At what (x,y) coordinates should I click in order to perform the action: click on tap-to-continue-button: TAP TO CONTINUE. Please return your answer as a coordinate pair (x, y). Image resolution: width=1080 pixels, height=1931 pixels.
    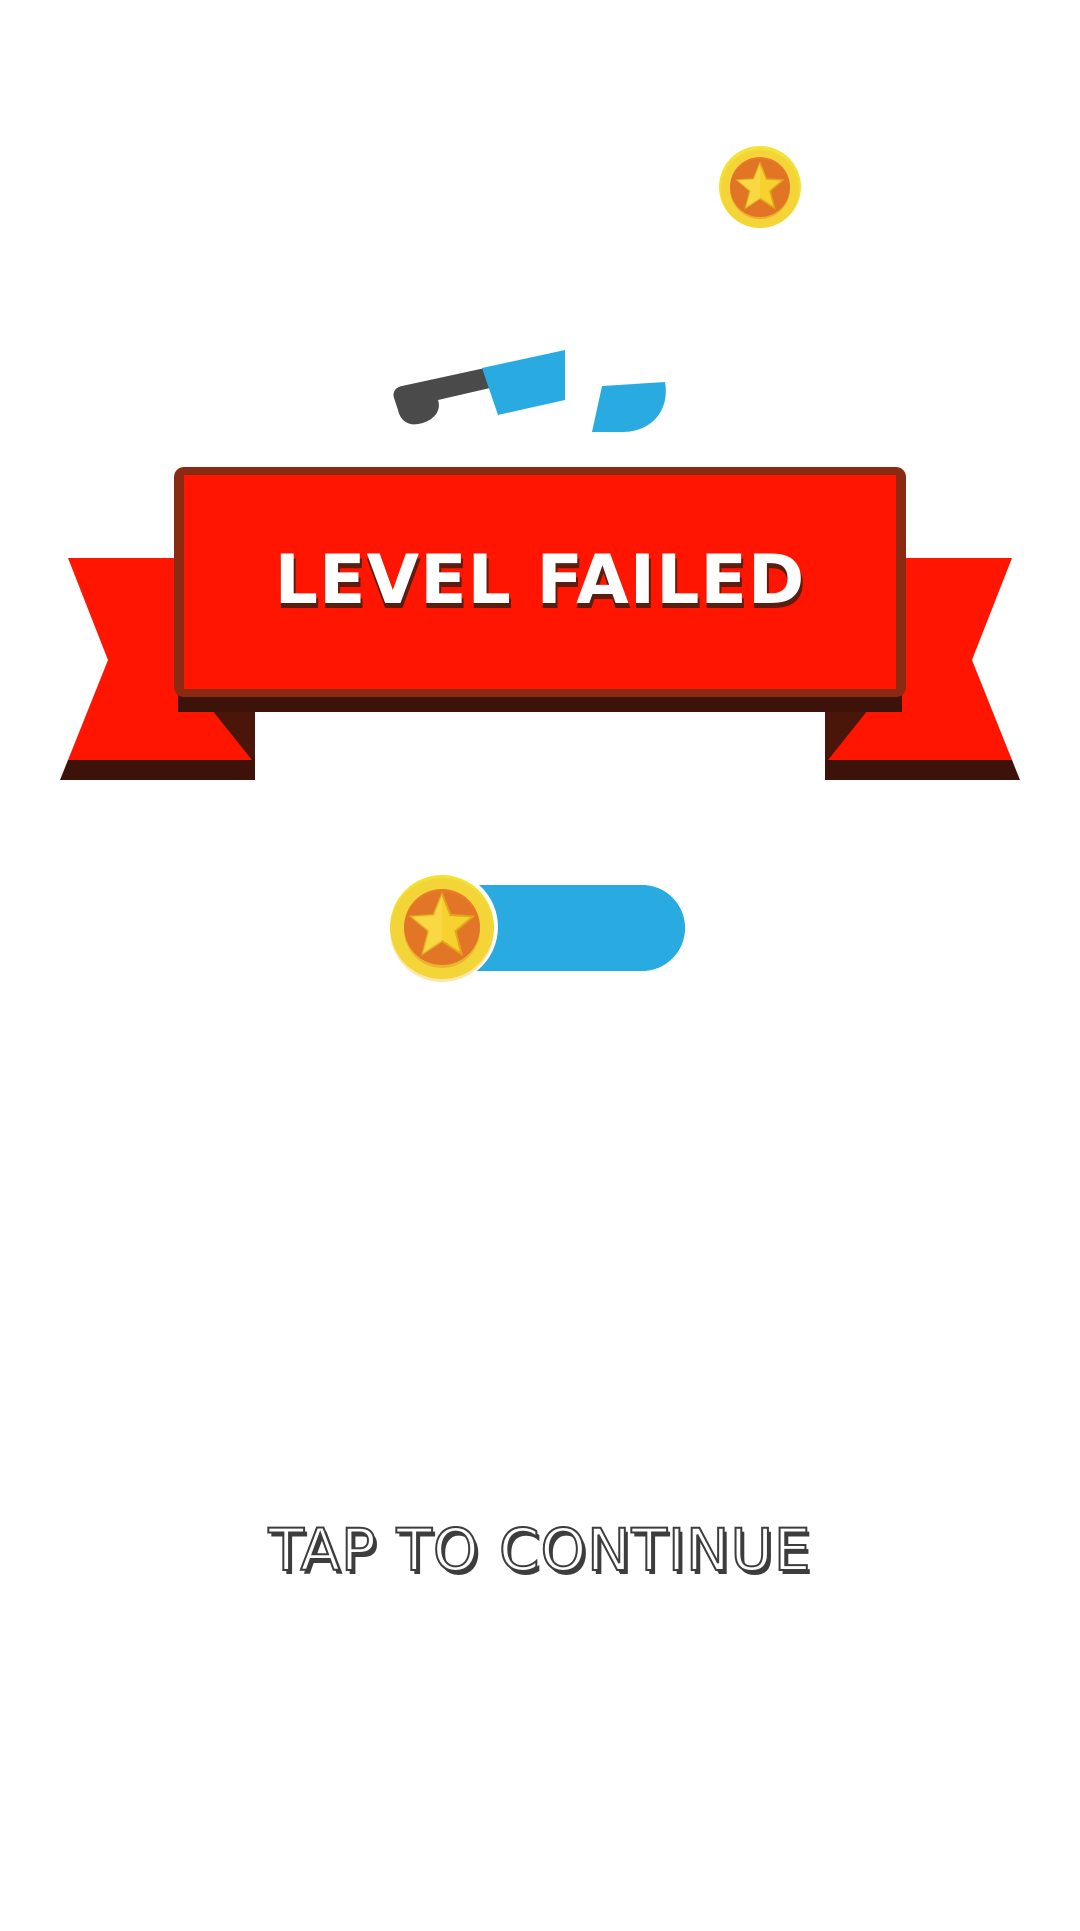
    Looking at the image, I should click on (540, 1550).